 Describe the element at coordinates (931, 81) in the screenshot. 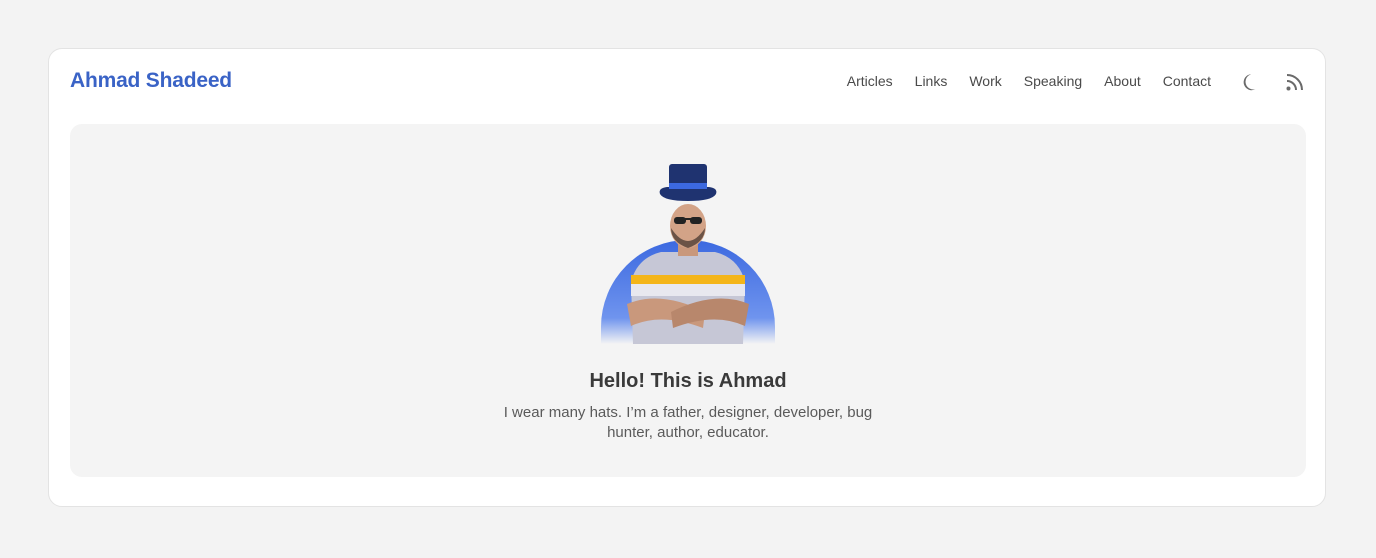

I see `nav-link-links: Links` at that location.